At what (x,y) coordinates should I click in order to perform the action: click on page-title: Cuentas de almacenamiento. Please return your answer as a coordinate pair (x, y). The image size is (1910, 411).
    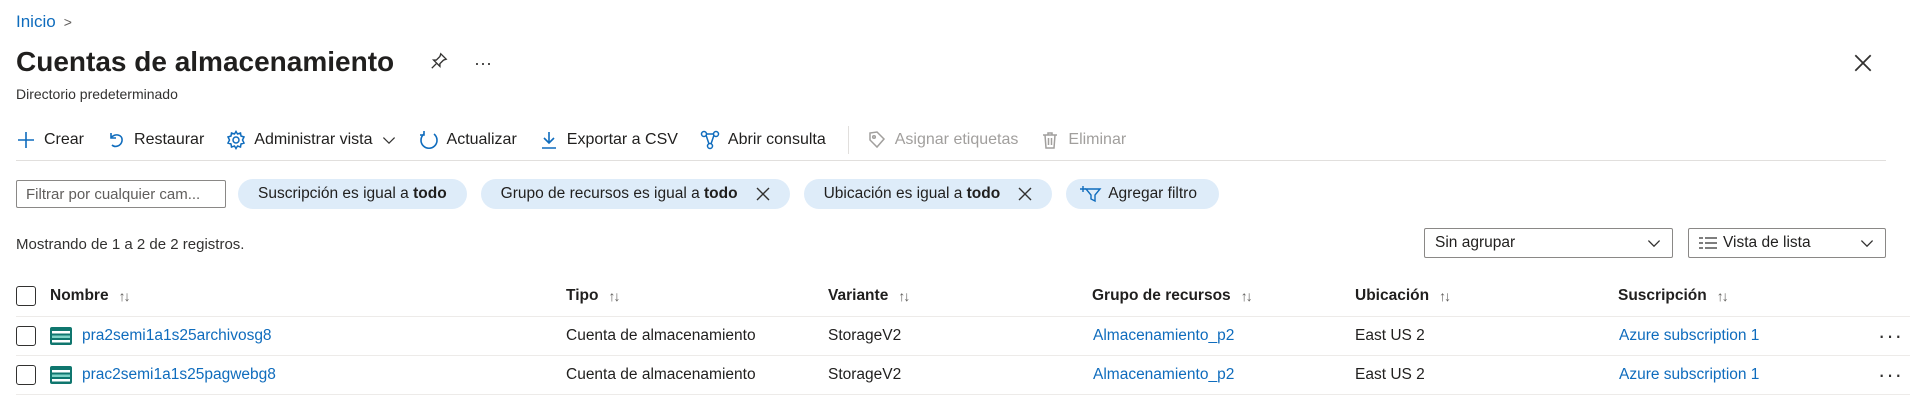
    Looking at the image, I should click on (205, 61).